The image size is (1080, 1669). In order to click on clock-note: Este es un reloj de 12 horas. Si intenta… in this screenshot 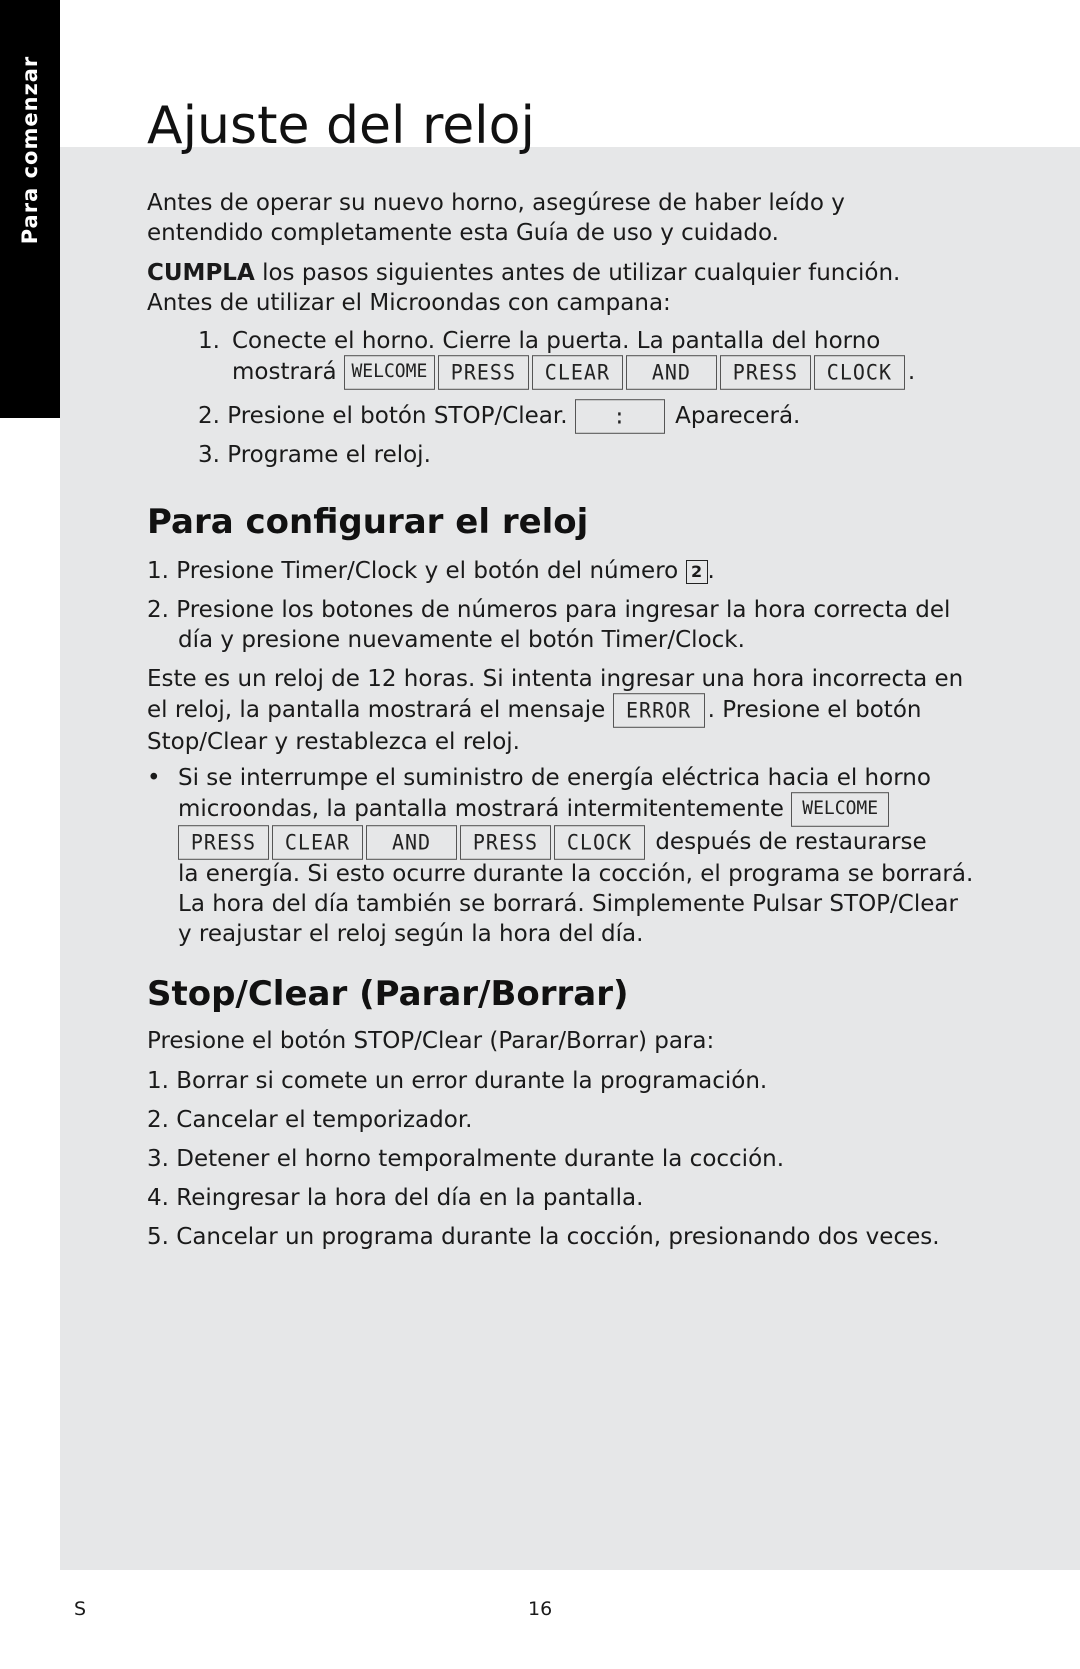, I will do `click(555, 710)`.